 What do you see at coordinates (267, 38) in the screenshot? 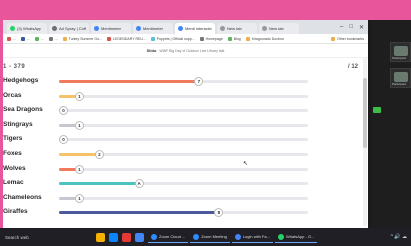
I see `bookmark-label: Kiragoorado Doctors` at bounding box center [267, 38].